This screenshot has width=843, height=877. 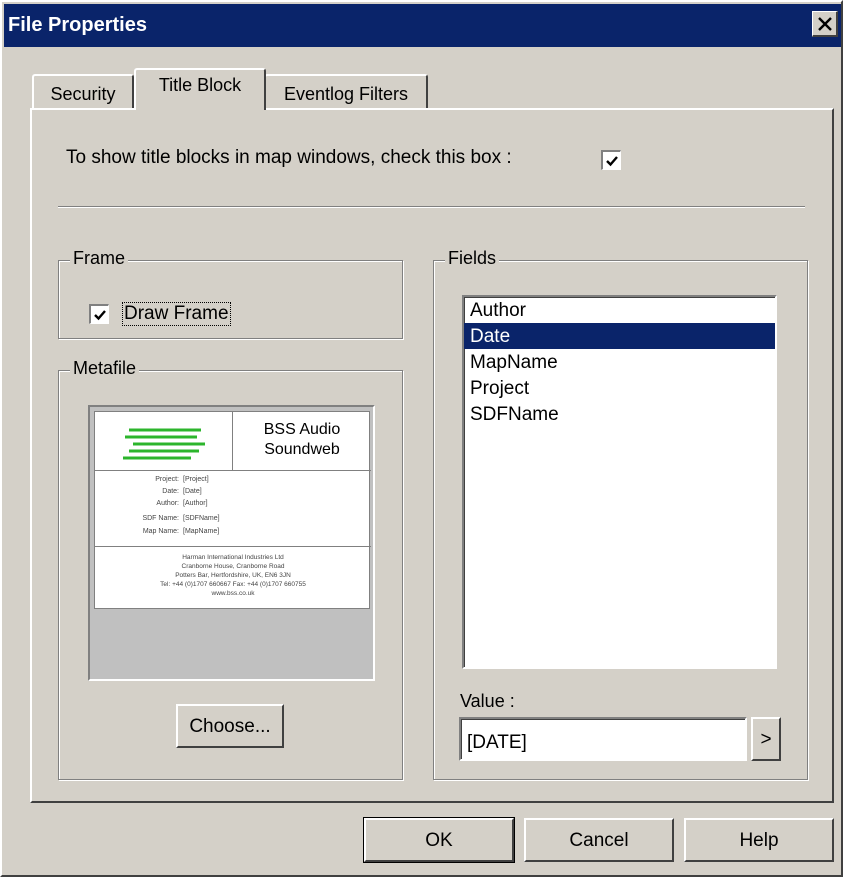 I want to click on arrow-right-icon: >, so click(x=766, y=739).